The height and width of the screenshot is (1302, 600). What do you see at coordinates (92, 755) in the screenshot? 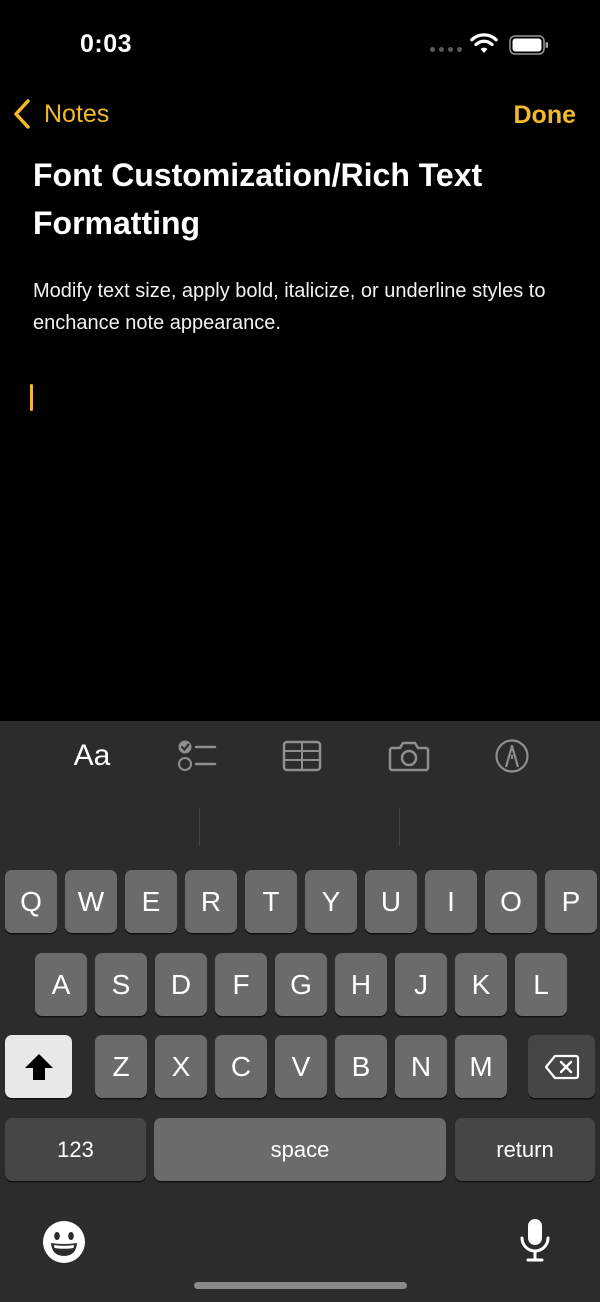
I see `text-format-button: Aa` at bounding box center [92, 755].